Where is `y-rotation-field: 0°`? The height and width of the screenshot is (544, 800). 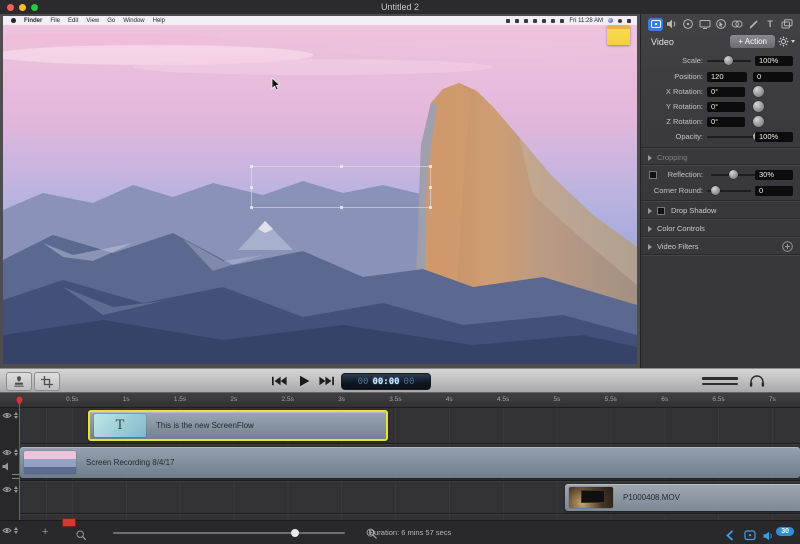
y-rotation-field: 0° is located at coordinates (726, 106).